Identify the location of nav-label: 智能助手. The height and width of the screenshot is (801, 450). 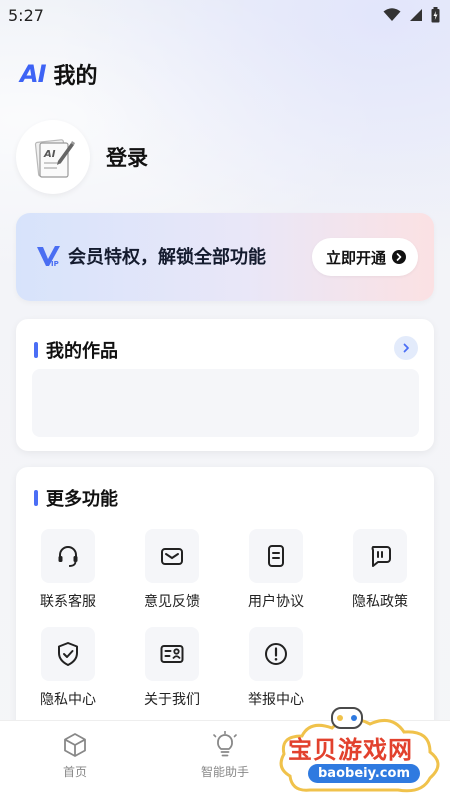
(224, 772).